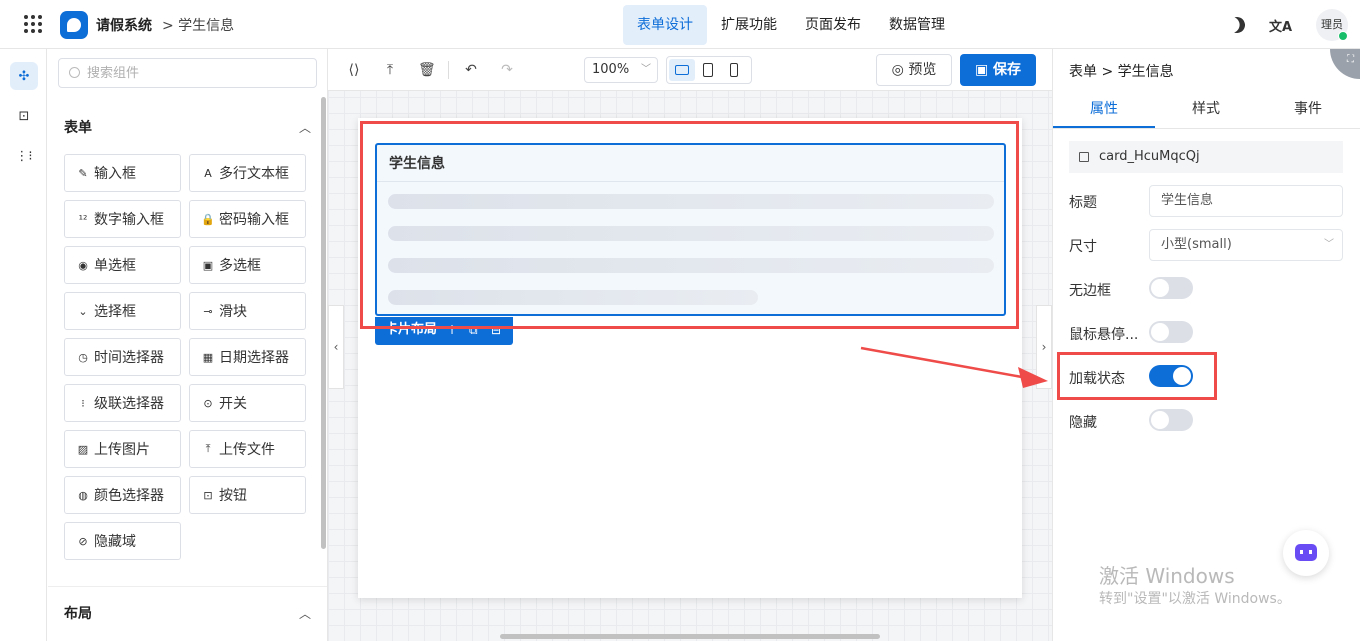 Image resolution: width=1360 pixels, height=641 pixels. Describe the element at coordinates (749, 25) in the screenshot. I see `tab-extensions: 扩展功能` at that location.